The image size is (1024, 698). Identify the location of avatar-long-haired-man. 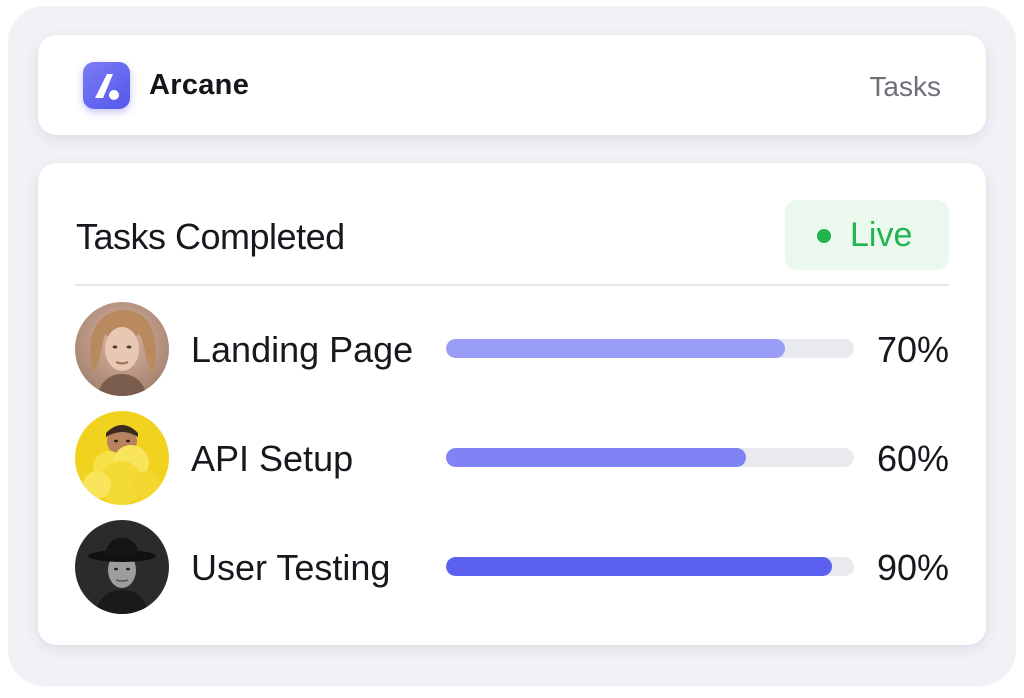
(122, 349).